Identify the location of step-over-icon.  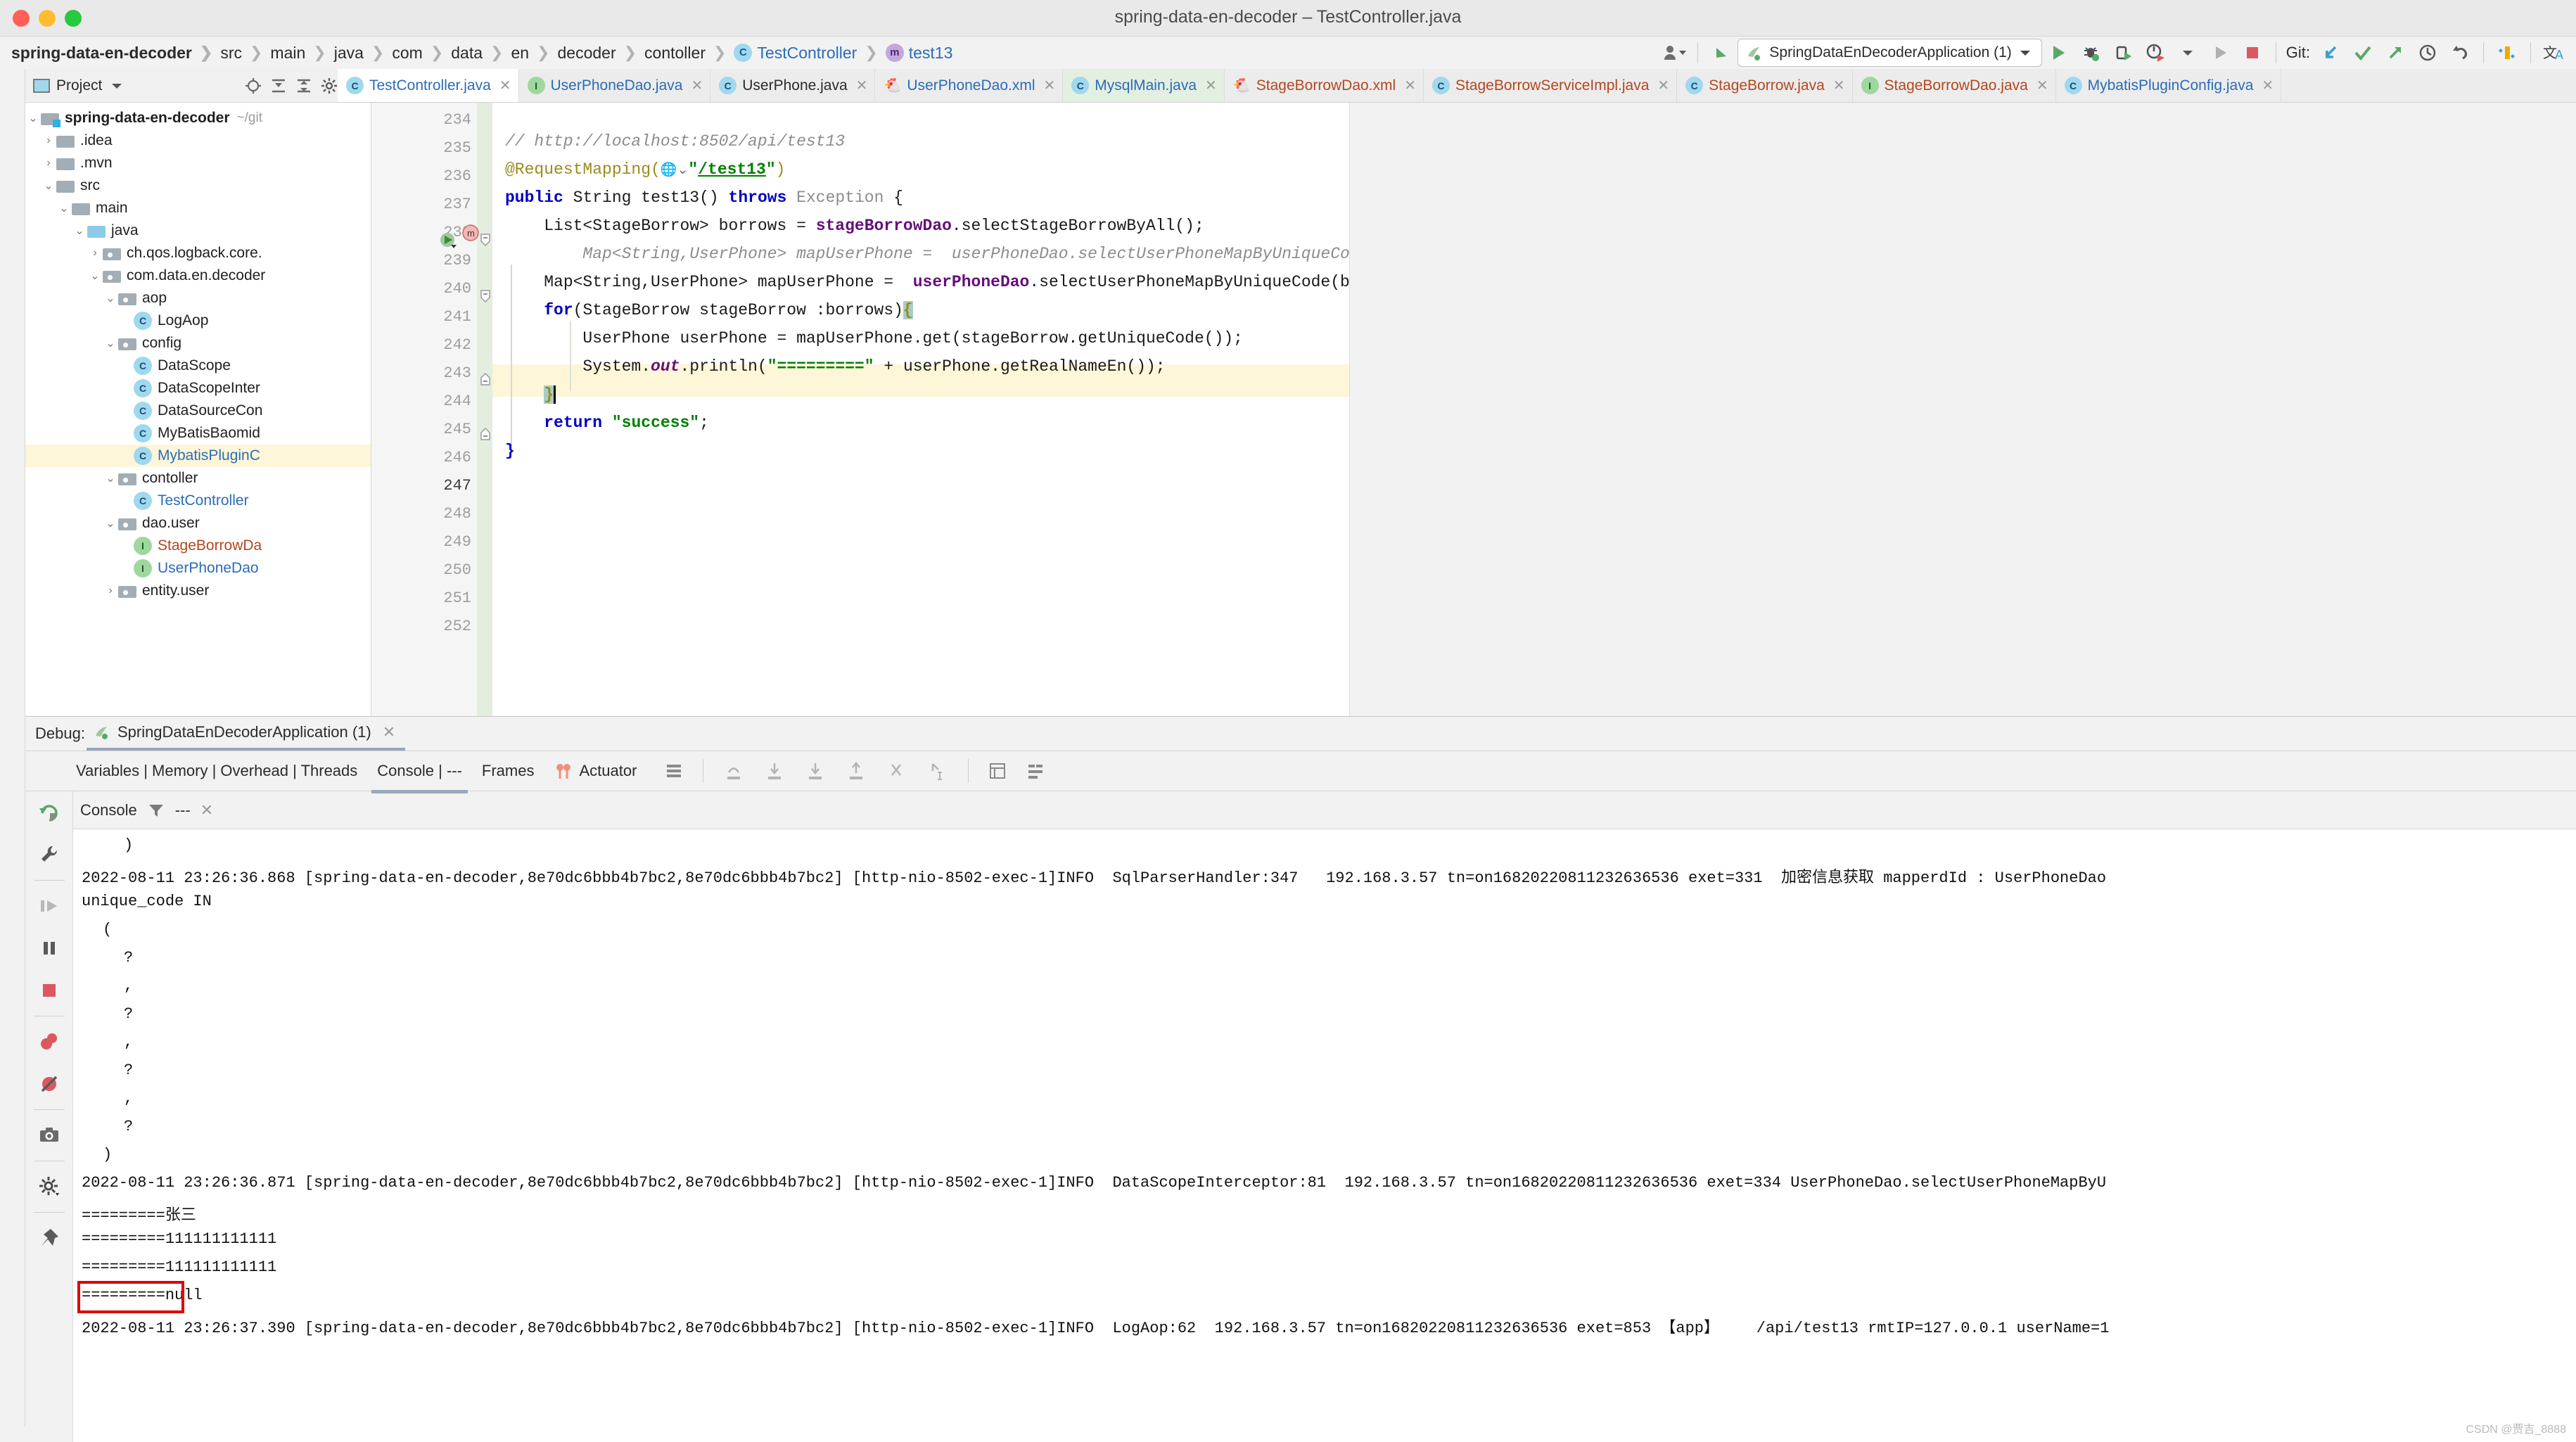
(733, 771).